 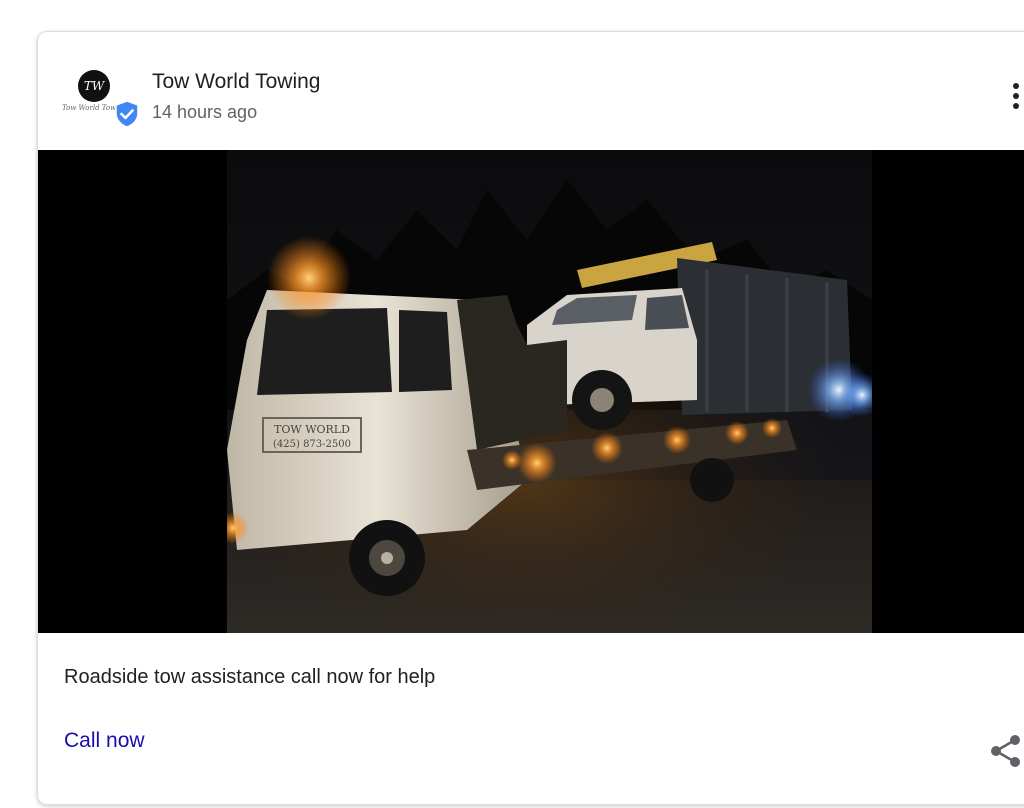 I want to click on more-vert-icon, so click(x=1015, y=96).